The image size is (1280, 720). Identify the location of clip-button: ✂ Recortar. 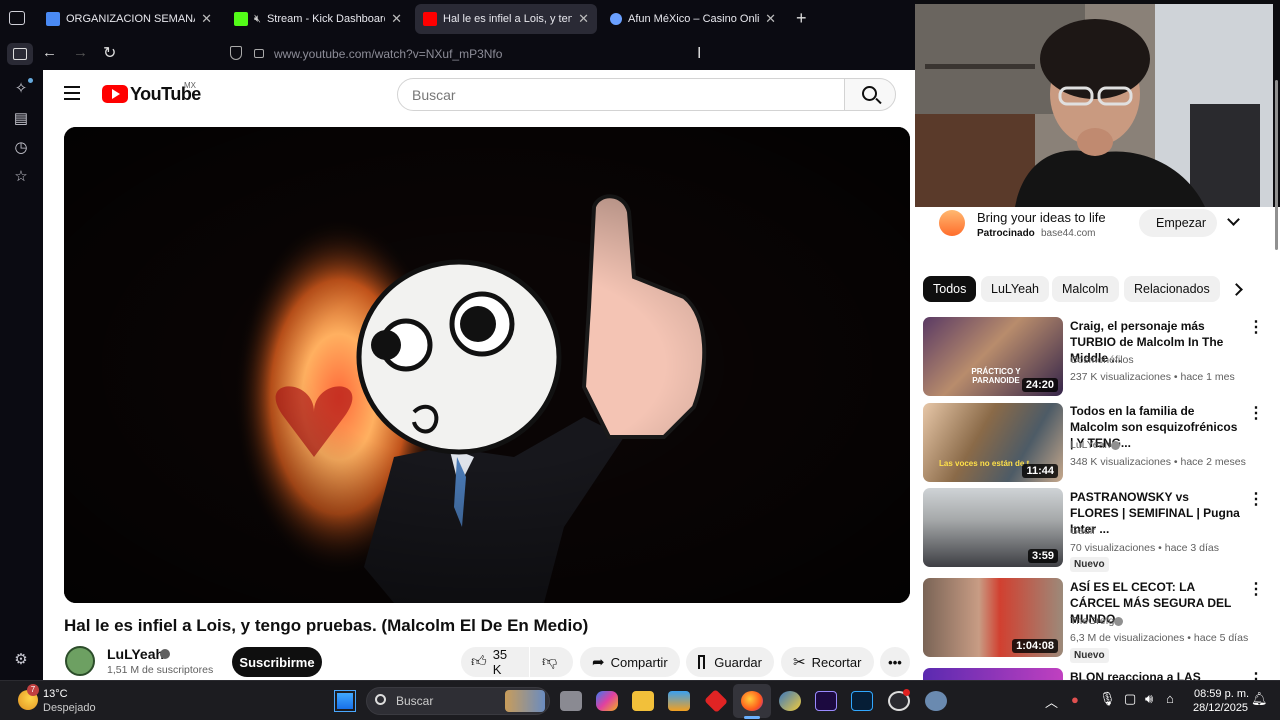
(827, 662).